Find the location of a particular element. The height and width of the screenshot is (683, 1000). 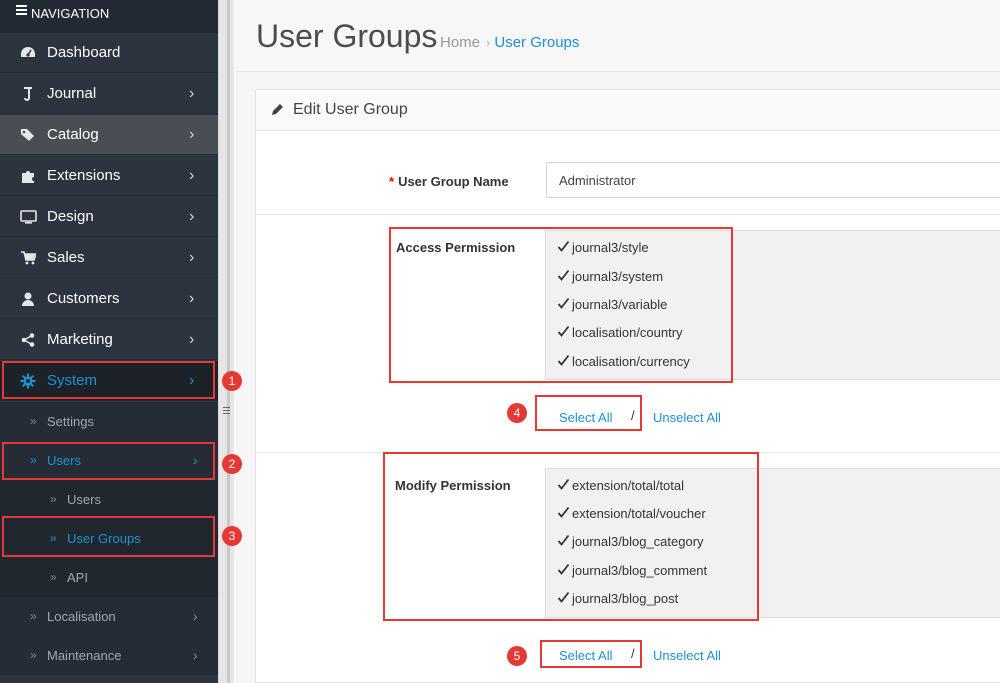

breadcrumb: Home › User Groups is located at coordinates (509, 42).